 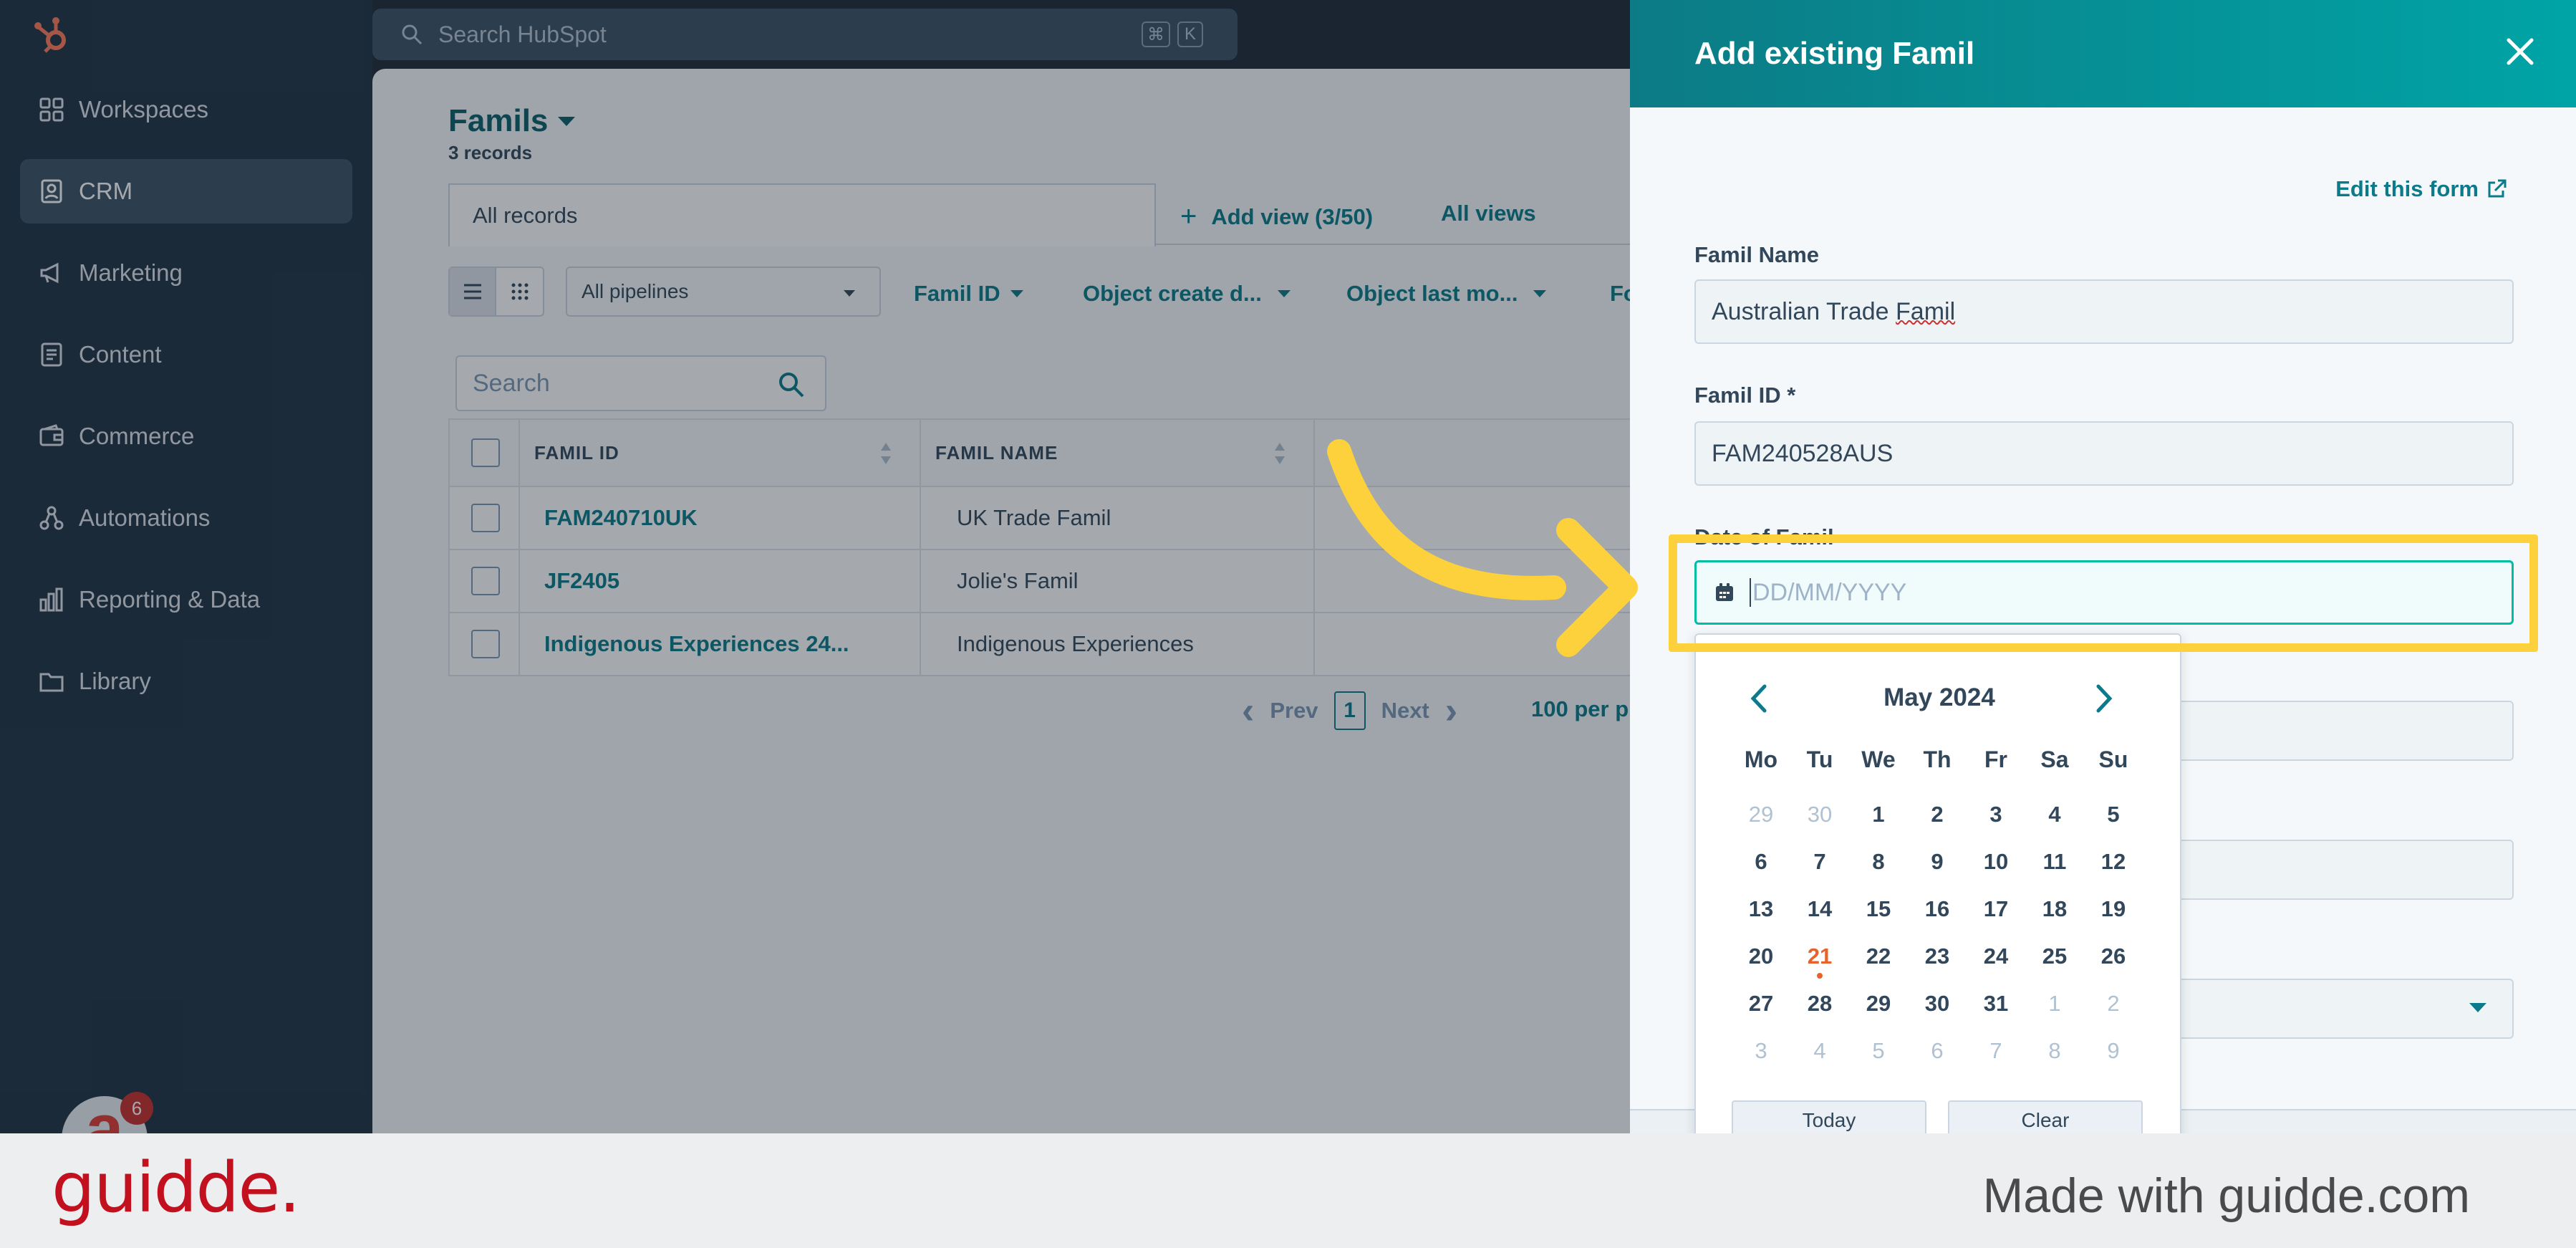 What do you see at coordinates (1829, 1116) in the screenshot?
I see `today-button: Today` at bounding box center [1829, 1116].